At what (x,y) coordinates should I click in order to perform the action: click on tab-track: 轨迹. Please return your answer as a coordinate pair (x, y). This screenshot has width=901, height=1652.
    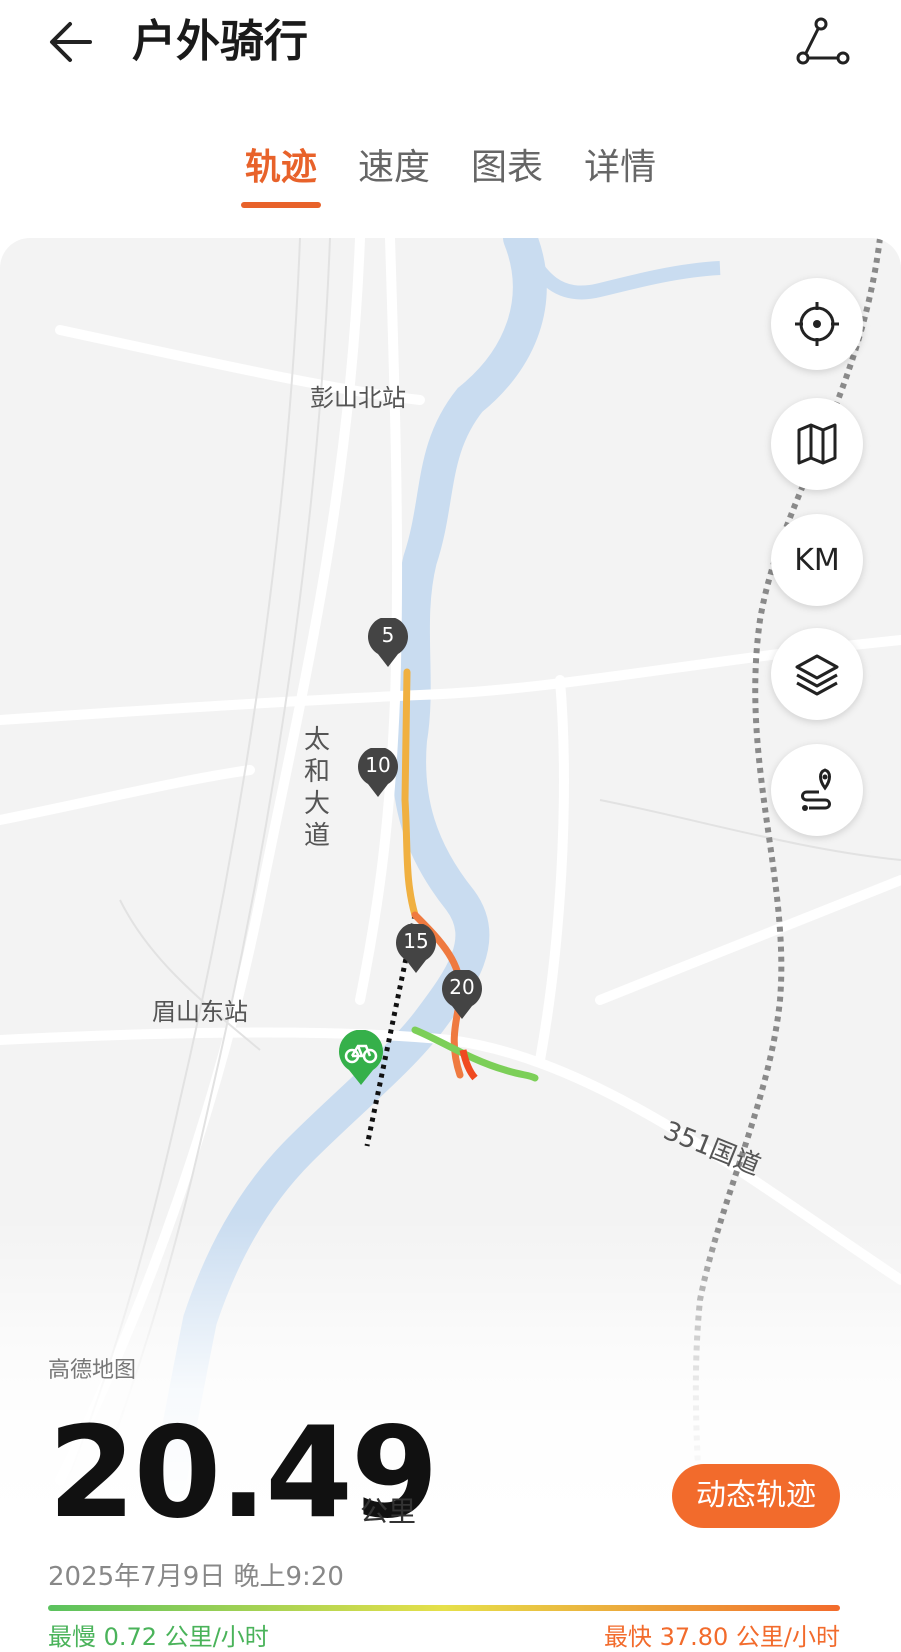
    Looking at the image, I should click on (280, 174).